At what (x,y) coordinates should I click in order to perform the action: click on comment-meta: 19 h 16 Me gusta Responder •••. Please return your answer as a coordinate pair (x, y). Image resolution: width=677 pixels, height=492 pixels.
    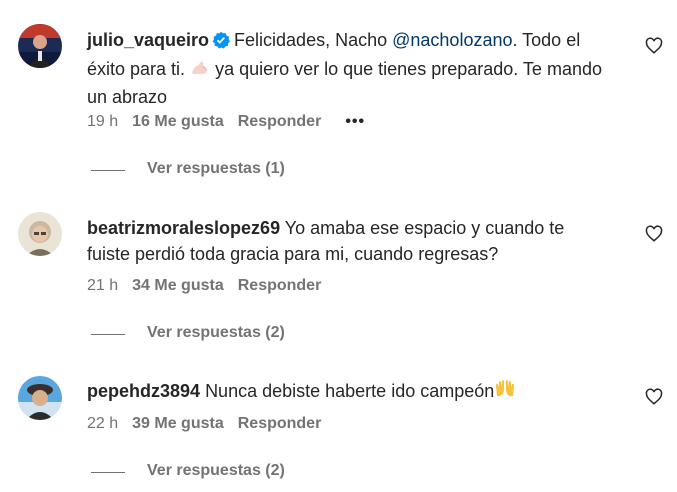
    Looking at the image, I should click on (233, 122).